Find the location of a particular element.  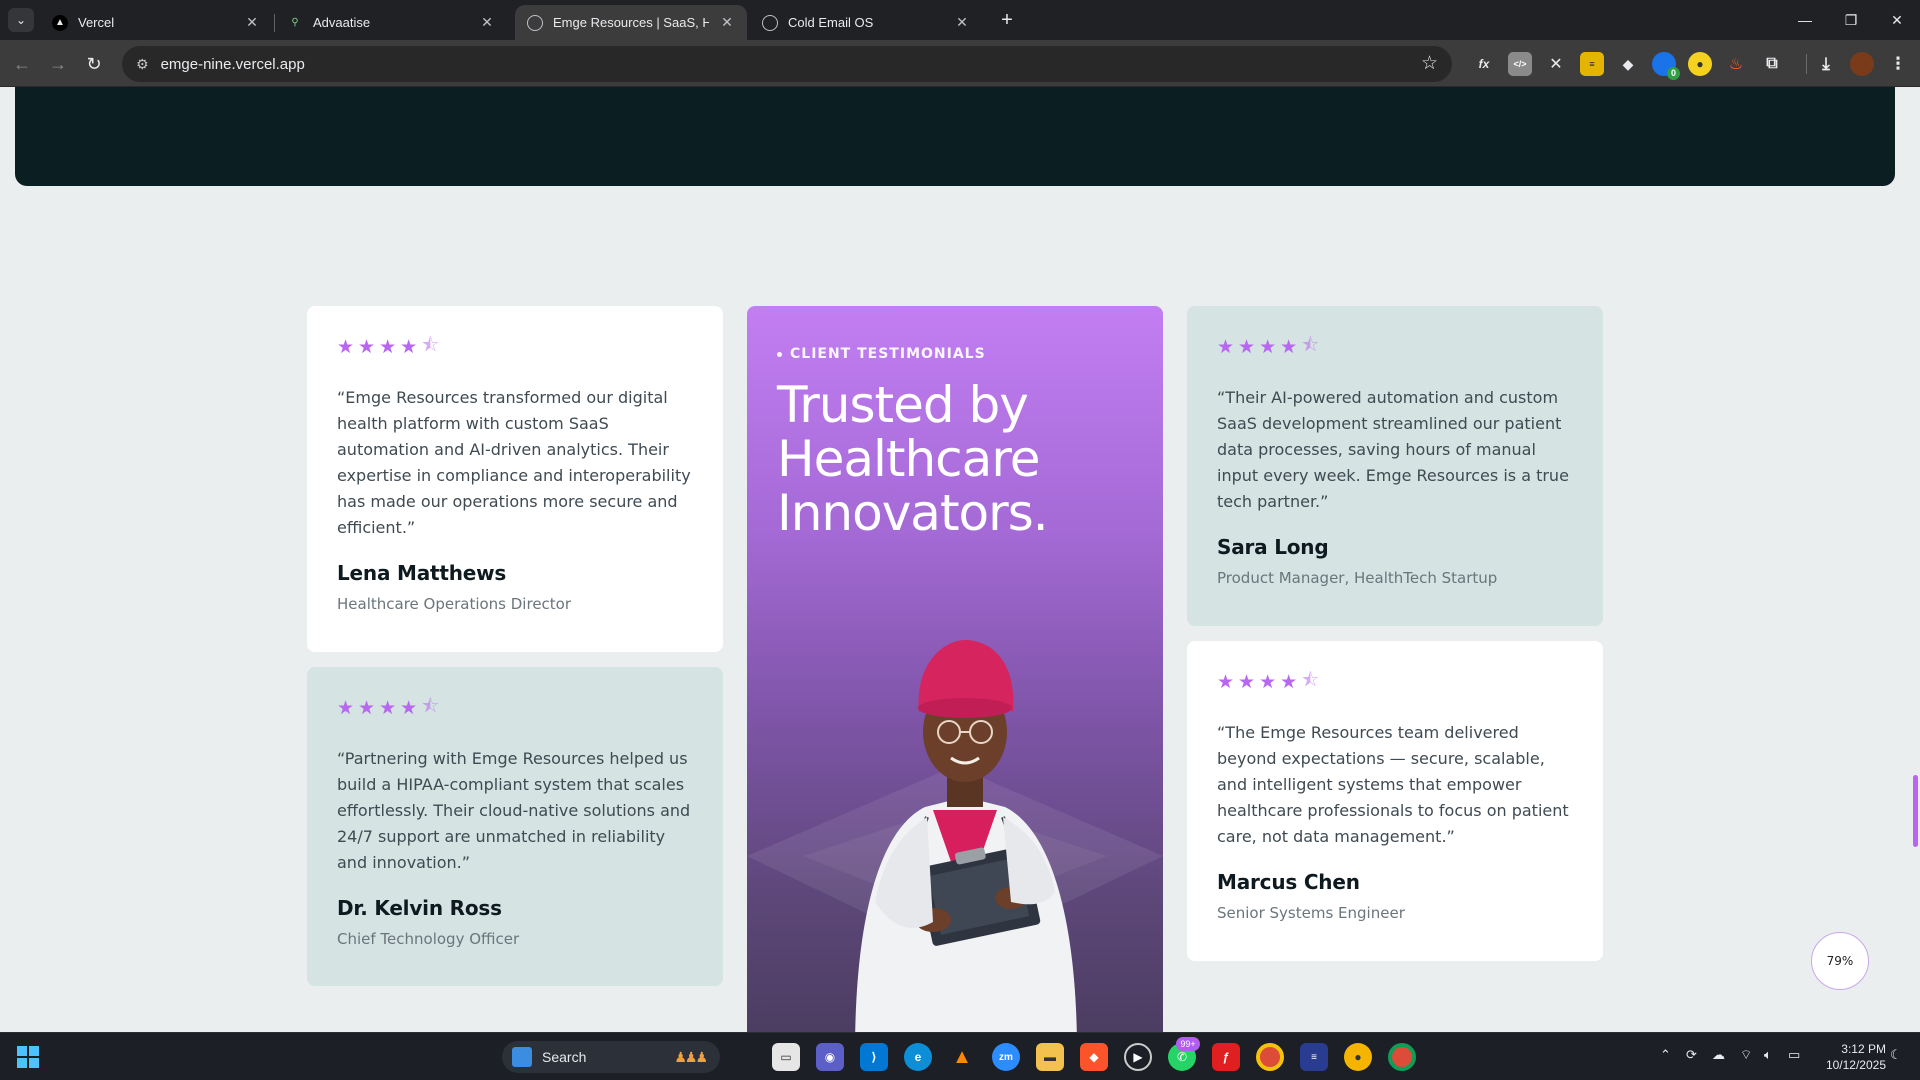

arrow-right-icon: → is located at coordinates (58, 63).